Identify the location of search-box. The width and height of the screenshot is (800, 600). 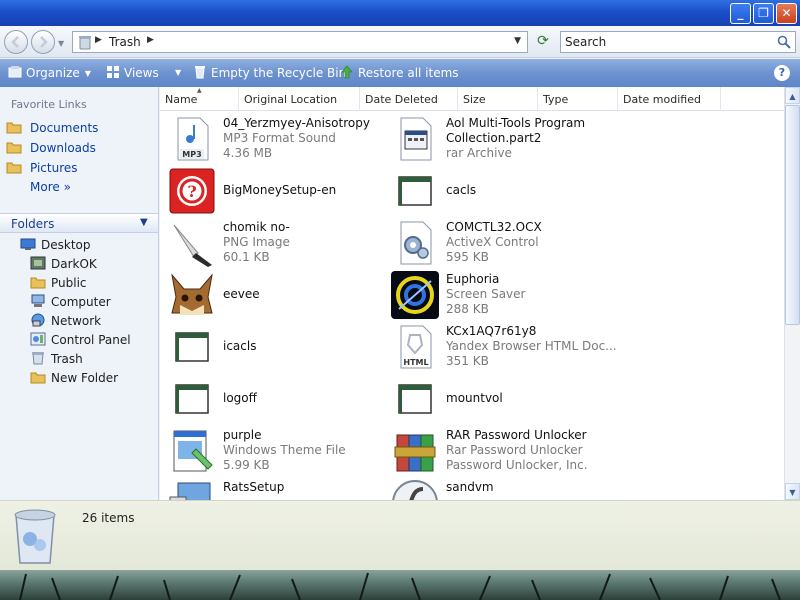
(678, 42).